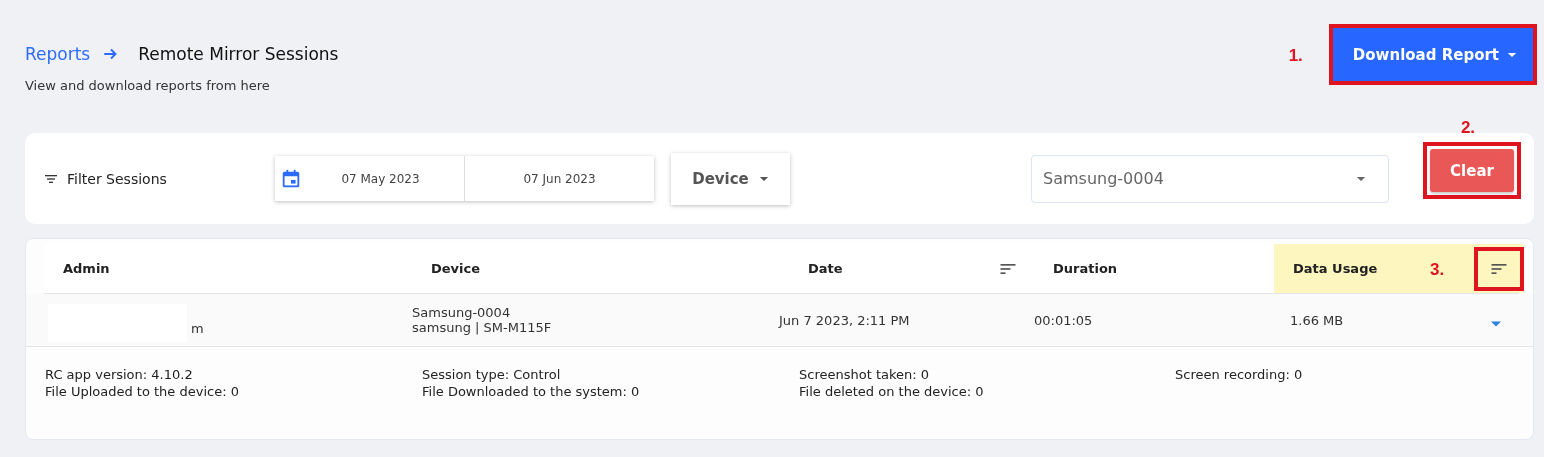  I want to click on calendar-icon, so click(291, 178).